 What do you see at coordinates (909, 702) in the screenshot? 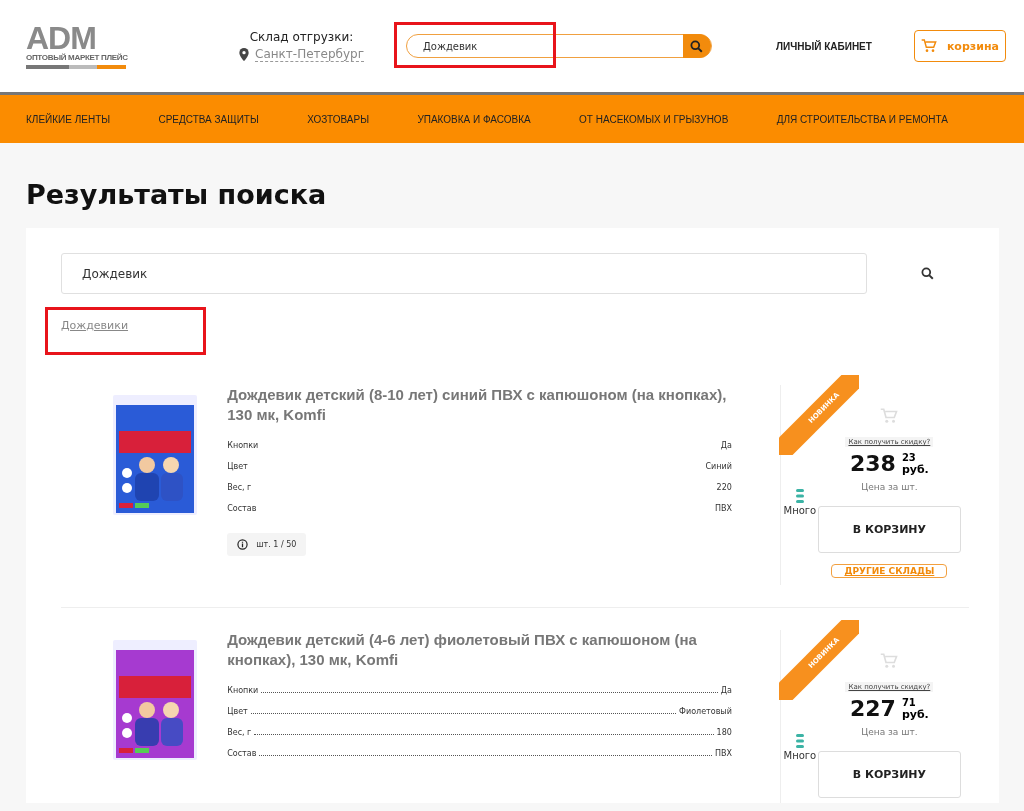
I see `price-kopecks: 71` at bounding box center [909, 702].